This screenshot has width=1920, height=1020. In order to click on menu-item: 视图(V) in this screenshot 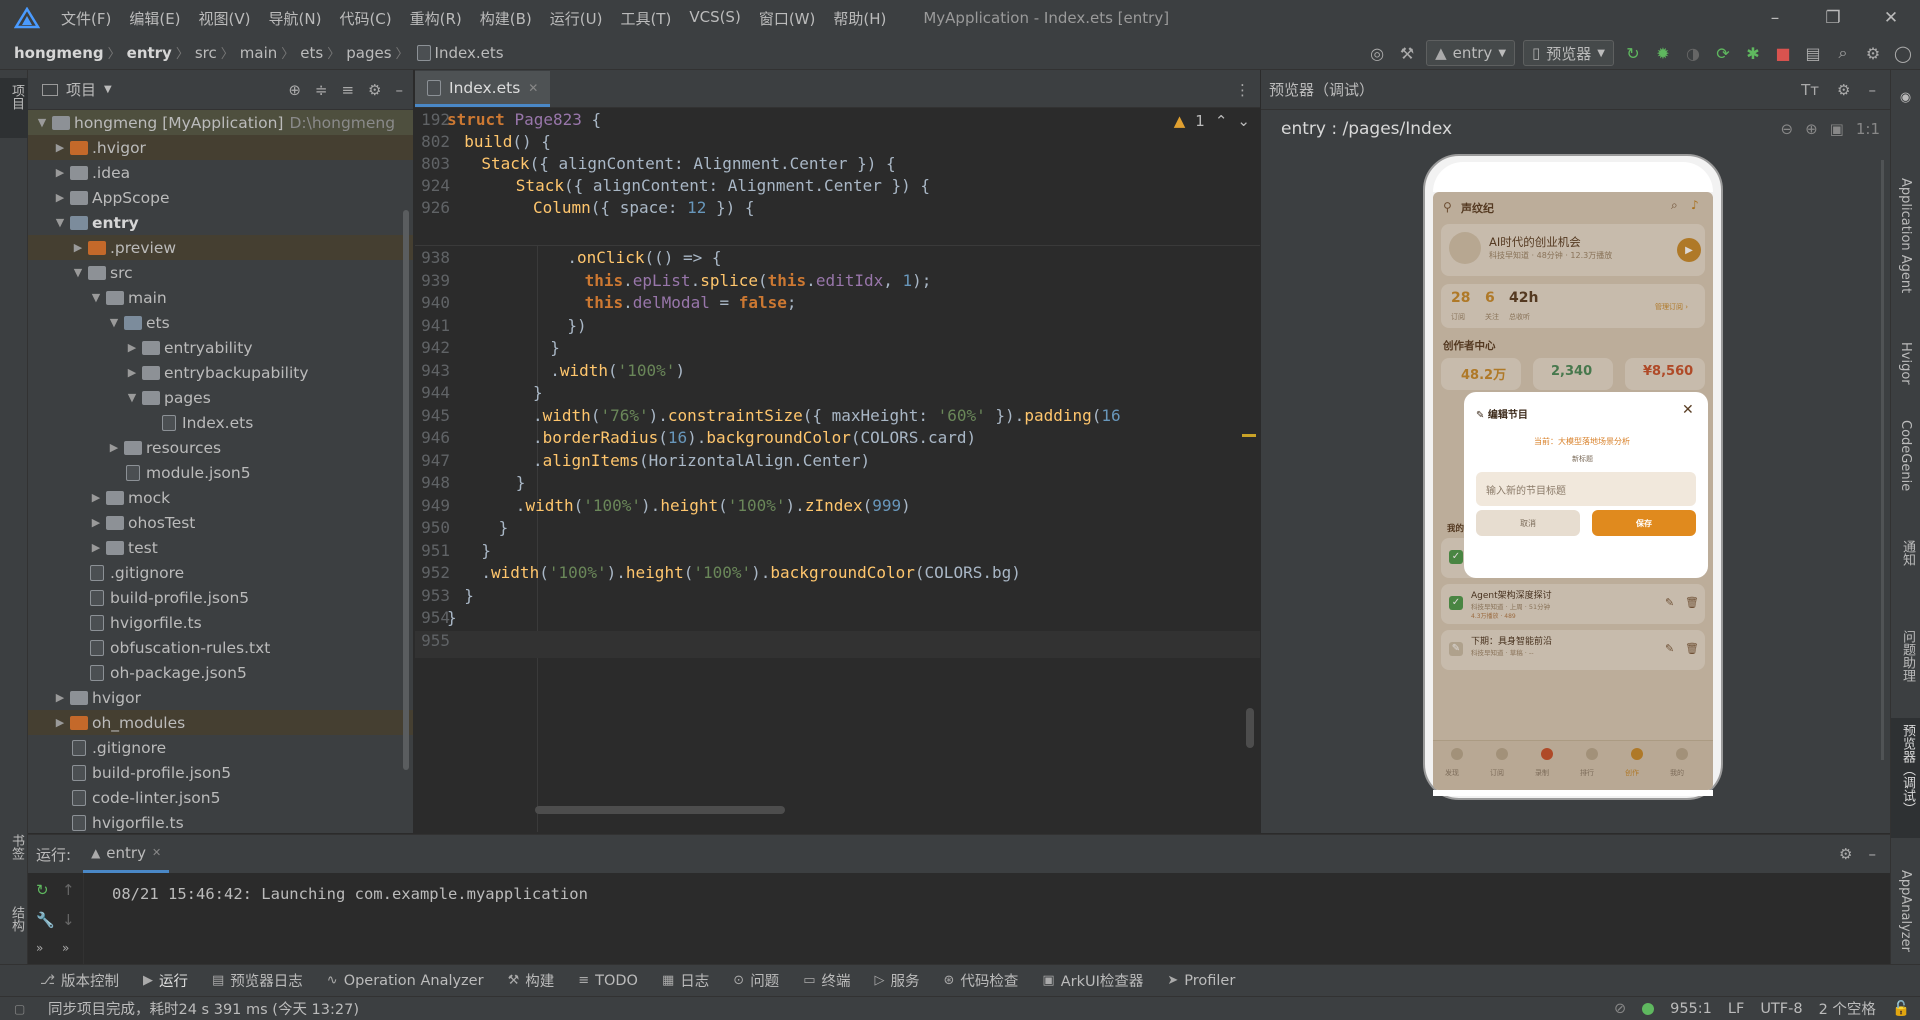, I will do `click(225, 18)`.